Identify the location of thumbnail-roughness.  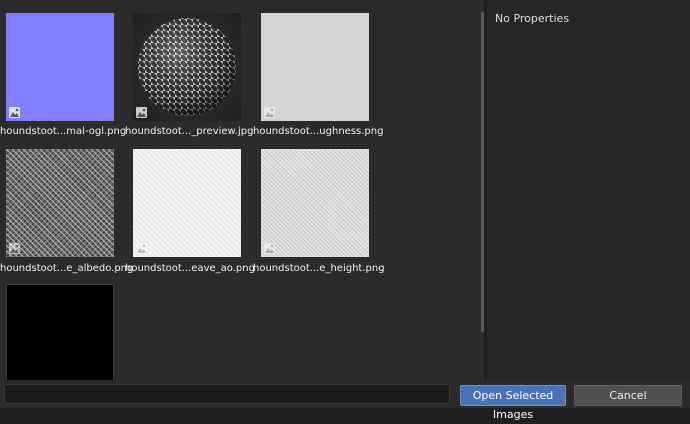
(315, 67).